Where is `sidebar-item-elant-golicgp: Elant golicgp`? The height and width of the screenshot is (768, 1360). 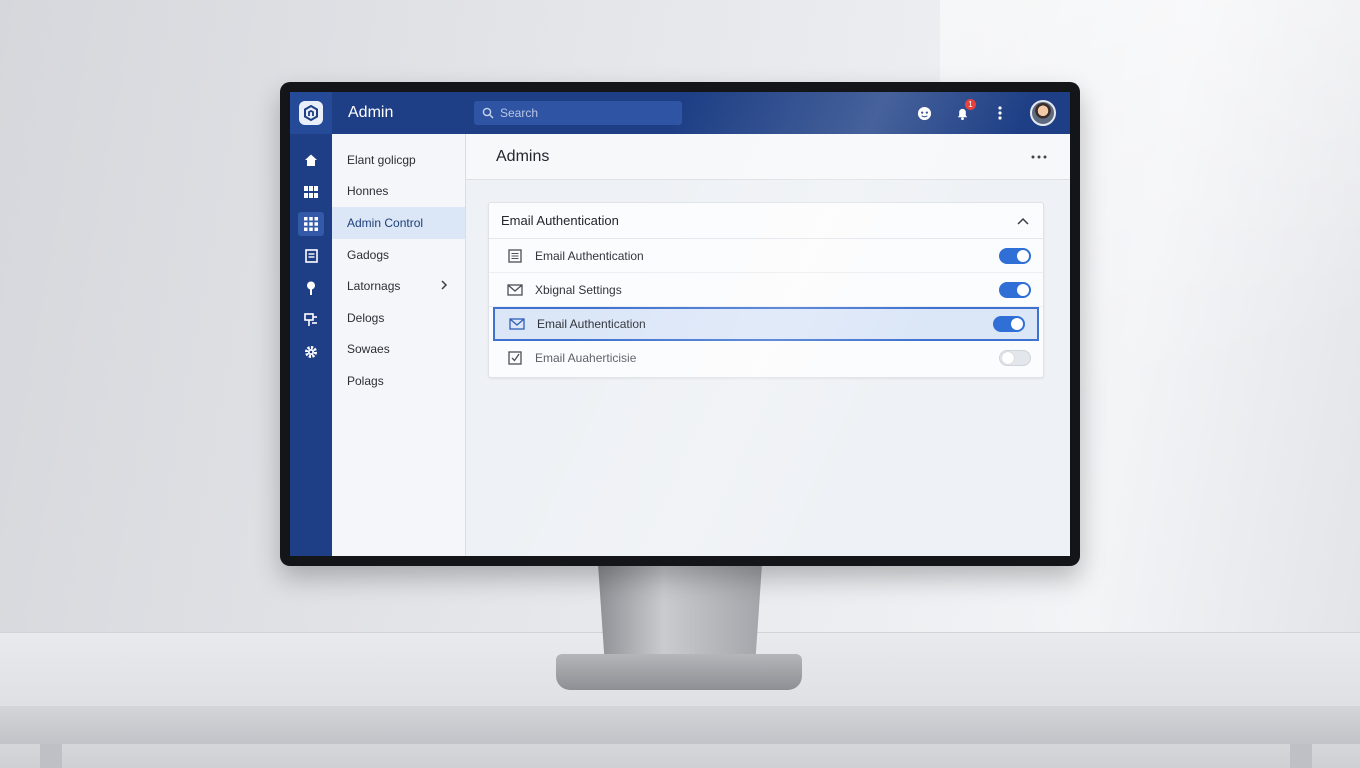
sidebar-item-elant-golicgp: Elant golicgp is located at coordinates (398, 160).